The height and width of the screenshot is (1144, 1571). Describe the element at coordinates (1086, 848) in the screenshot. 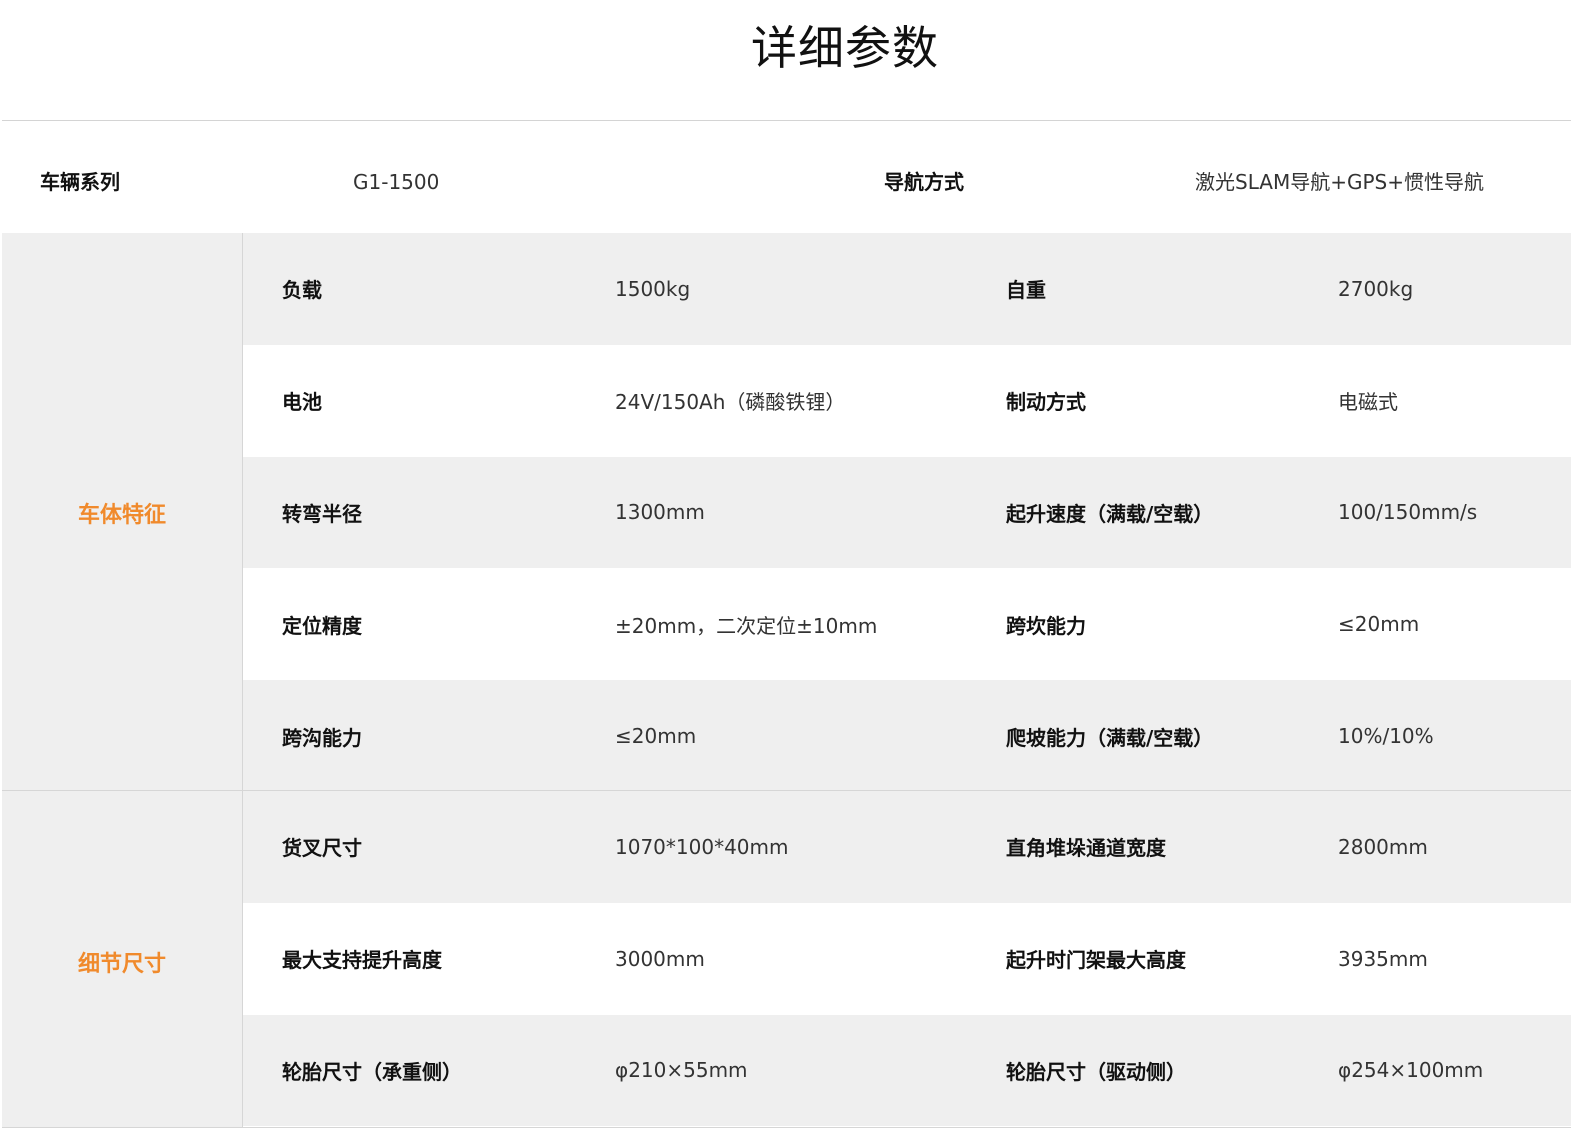

I see `spec-label: 直角堆垛通道宽度` at that location.